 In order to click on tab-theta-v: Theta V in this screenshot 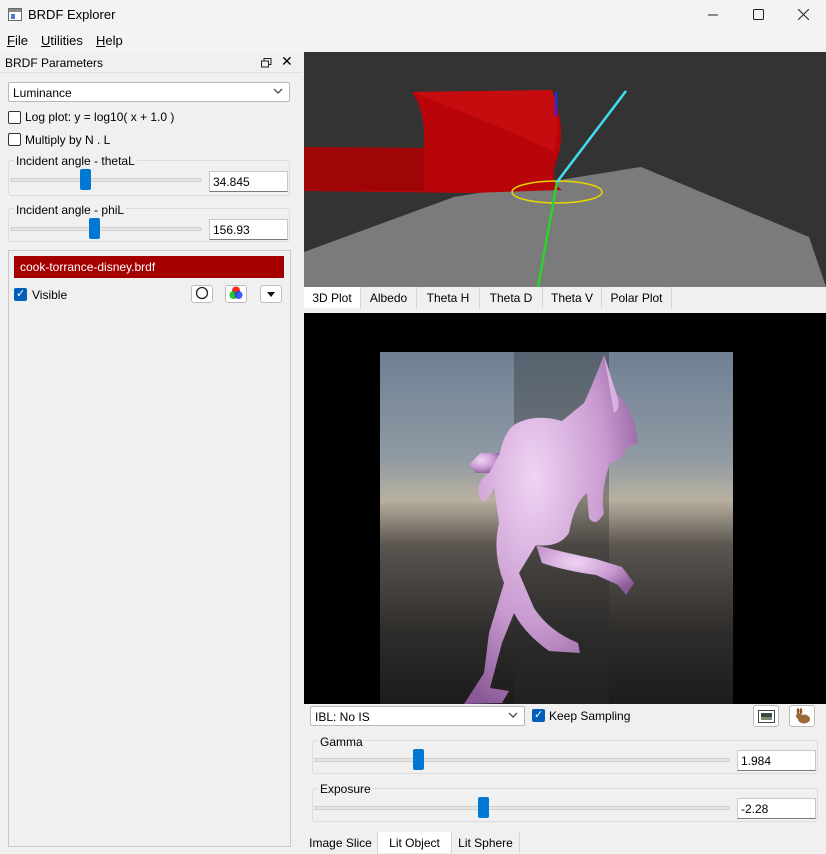, I will do `click(572, 297)`.